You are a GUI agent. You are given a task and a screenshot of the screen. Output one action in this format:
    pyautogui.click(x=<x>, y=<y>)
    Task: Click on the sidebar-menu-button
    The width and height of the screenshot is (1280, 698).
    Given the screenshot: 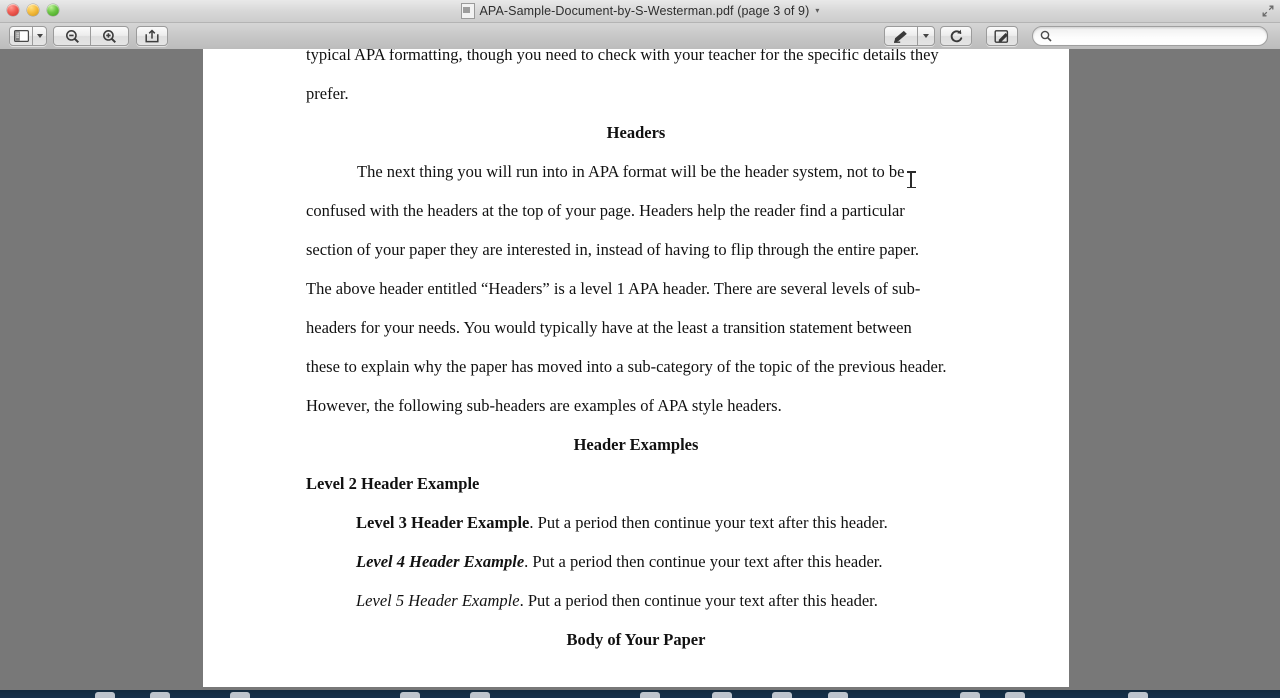 What is the action you would take?
    pyautogui.click(x=39, y=36)
    